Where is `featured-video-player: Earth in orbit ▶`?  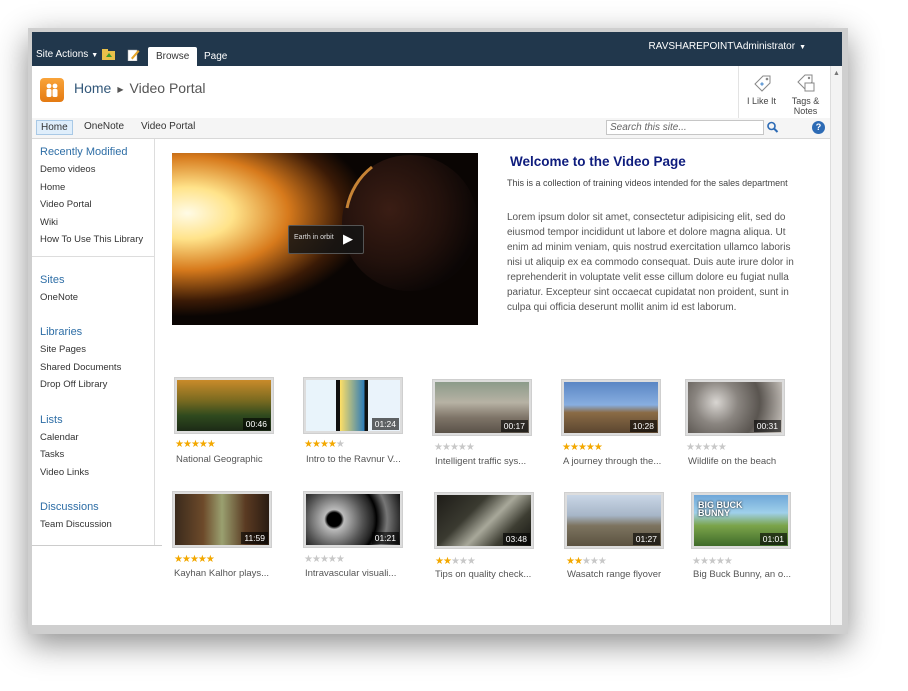 featured-video-player: Earth in orbit ▶ is located at coordinates (325, 239).